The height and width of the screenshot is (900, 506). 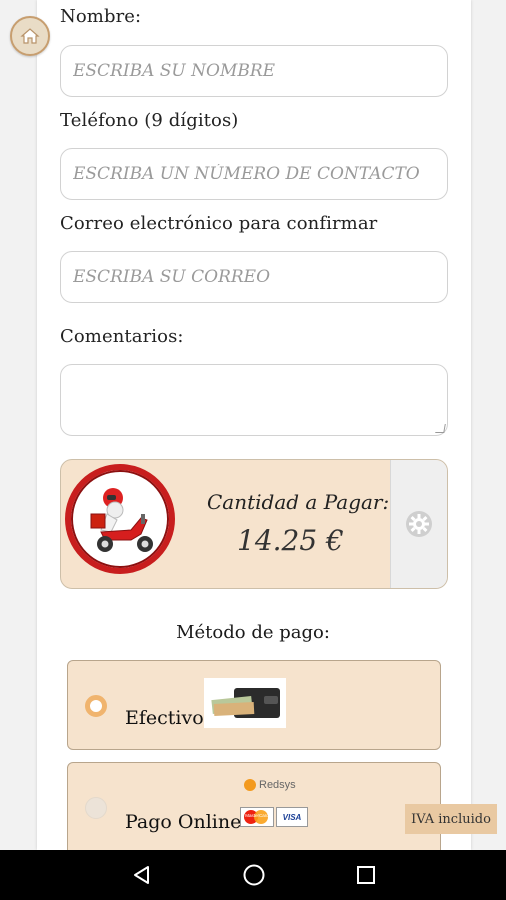 What do you see at coordinates (298, 502) in the screenshot?
I see `amount-label: Cantidad a Pagar:` at bounding box center [298, 502].